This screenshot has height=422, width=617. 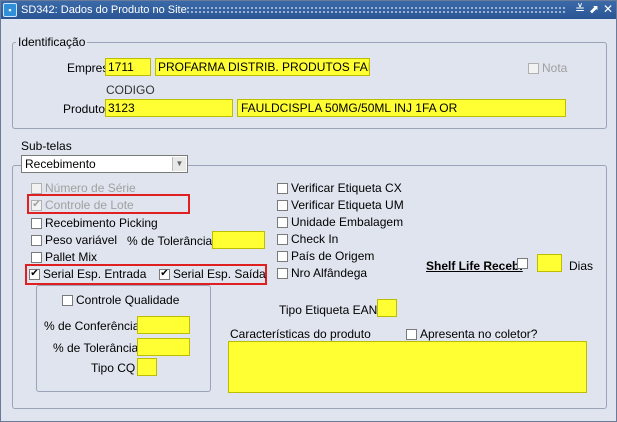 I want to click on check-in-checkbox: Check In, so click(x=307, y=239).